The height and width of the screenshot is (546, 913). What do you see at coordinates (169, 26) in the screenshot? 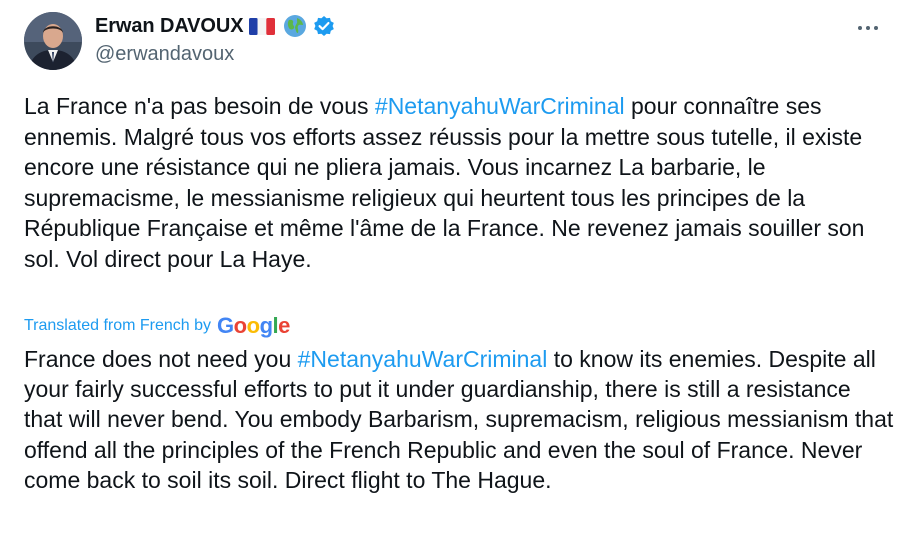
I see `display-name: Erwan DAVOUX` at bounding box center [169, 26].